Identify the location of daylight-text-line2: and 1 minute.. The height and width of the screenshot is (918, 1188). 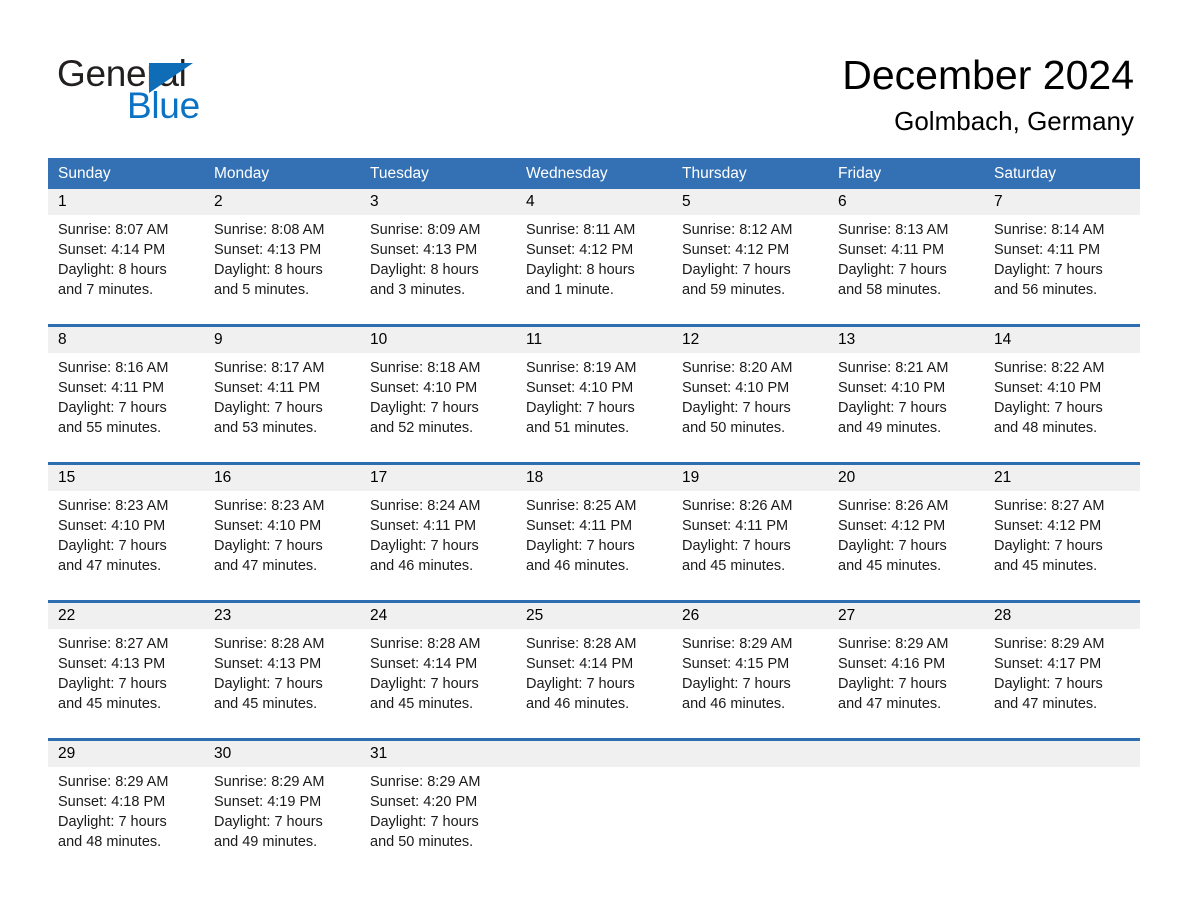
(570, 290).